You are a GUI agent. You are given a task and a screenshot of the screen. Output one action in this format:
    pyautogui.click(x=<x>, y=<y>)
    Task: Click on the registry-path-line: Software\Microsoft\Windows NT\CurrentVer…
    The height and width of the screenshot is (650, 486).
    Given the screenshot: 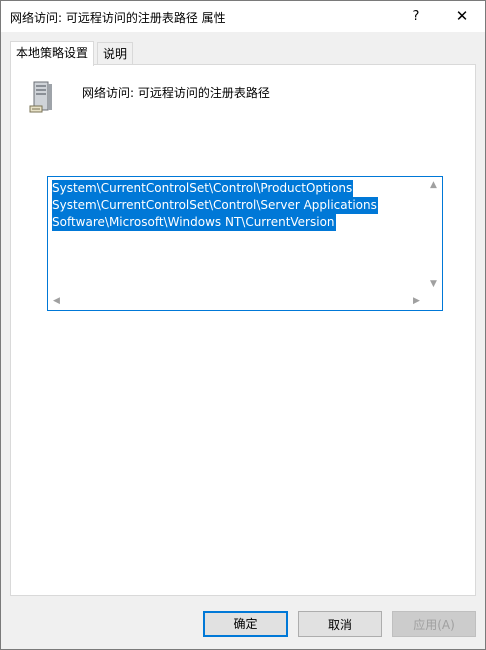 What is the action you would take?
    pyautogui.click(x=194, y=222)
    